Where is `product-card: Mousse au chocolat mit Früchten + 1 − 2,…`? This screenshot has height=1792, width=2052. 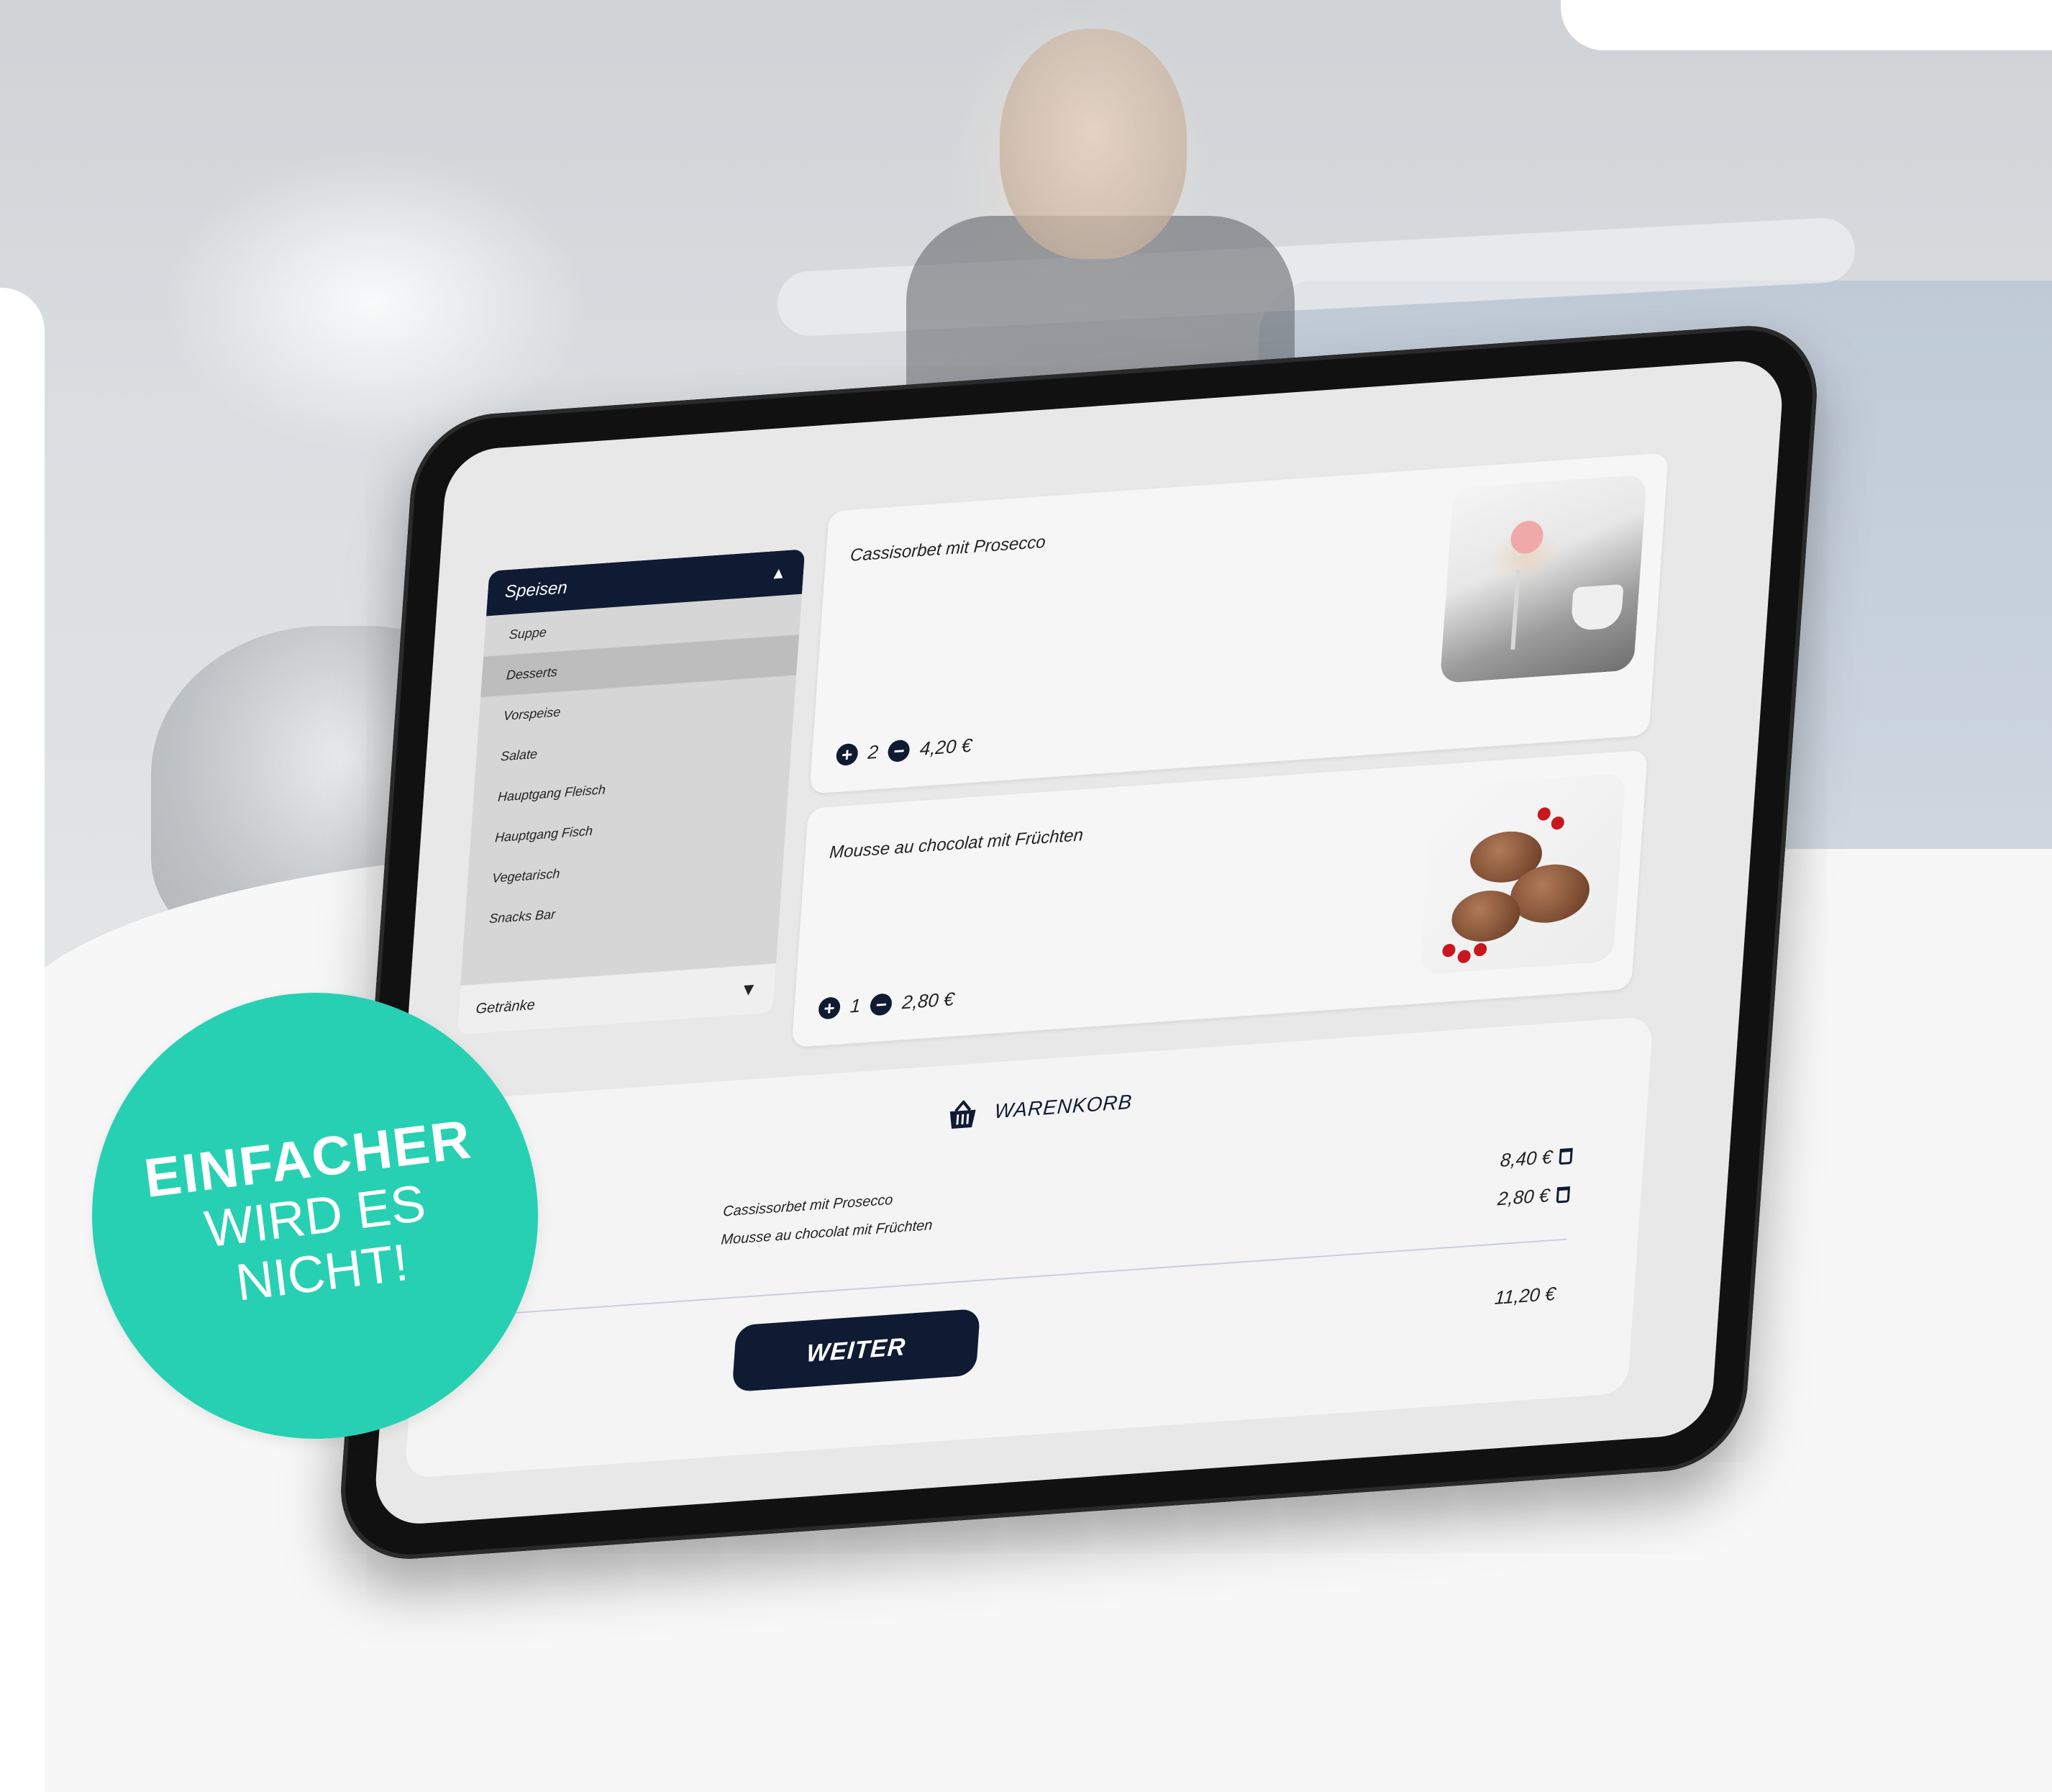
product-card: Mousse au chocolat mit Früchten + 1 − 2,… is located at coordinates (1220, 899).